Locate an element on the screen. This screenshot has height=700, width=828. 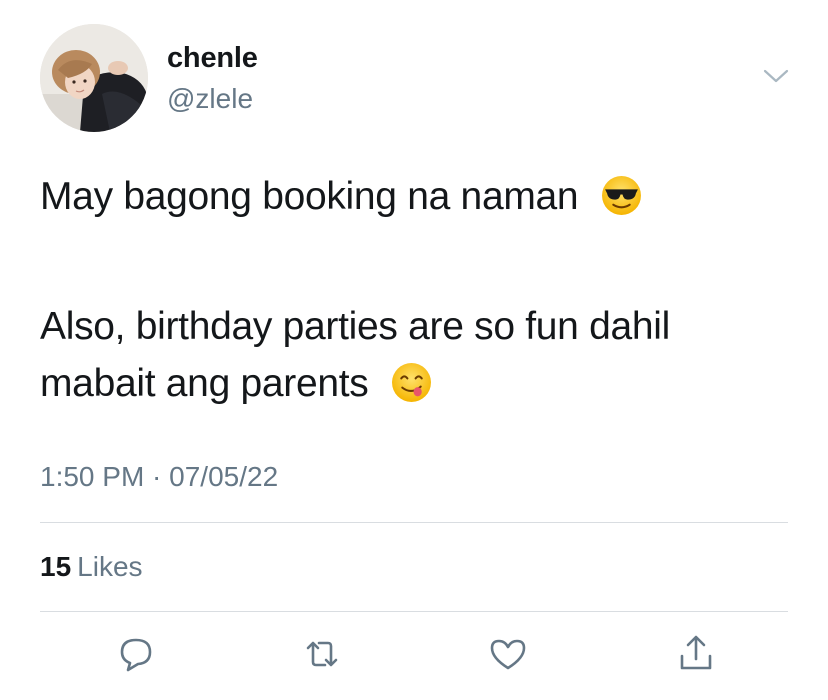
avatar is located at coordinates (94, 78).